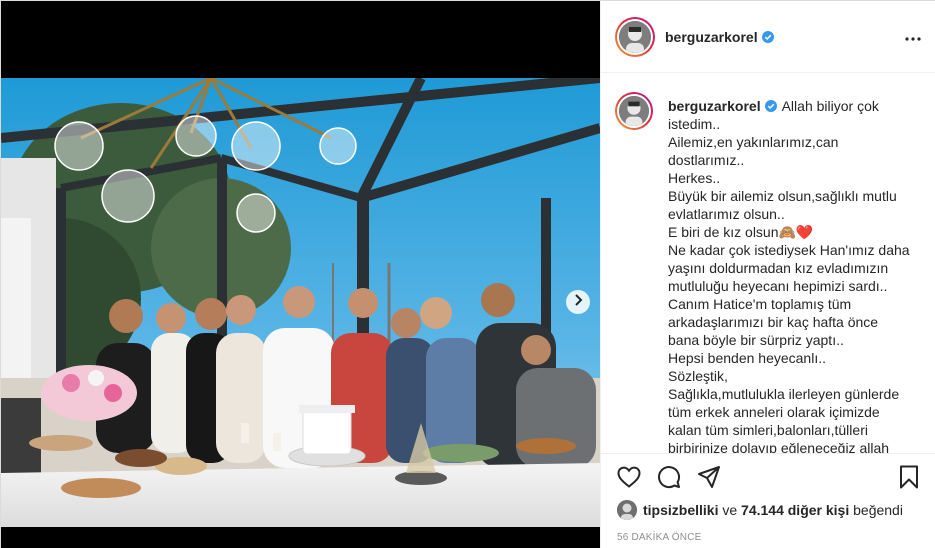 Image resolution: width=935 pixels, height=548 pixels. I want to click on save-button, so click(909, 479).